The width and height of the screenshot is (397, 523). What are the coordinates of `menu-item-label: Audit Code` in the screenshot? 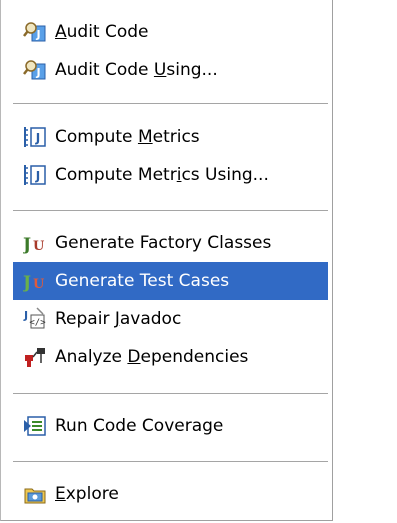 It's located at (102, 32).